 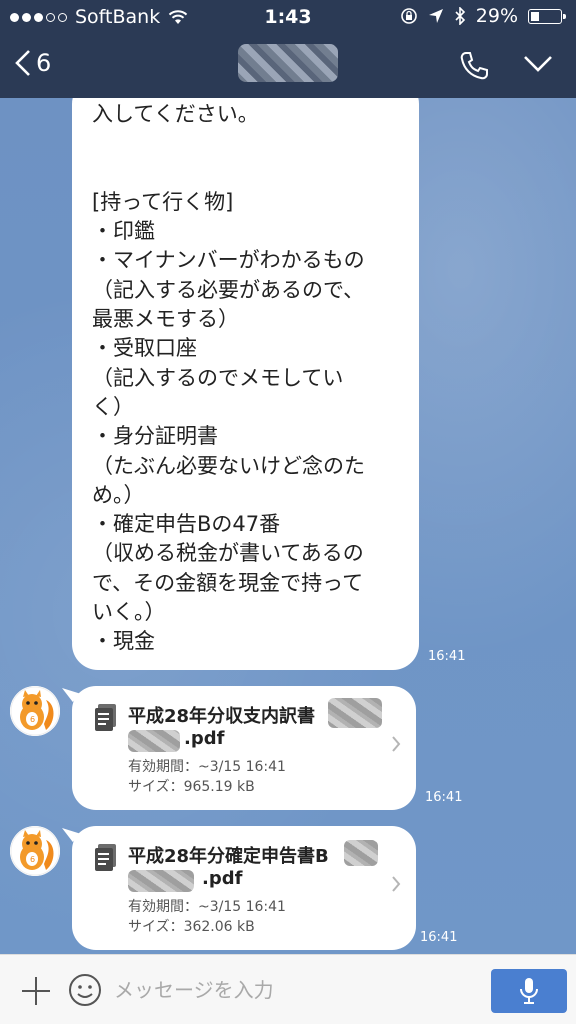 I want to click on status-bar: SoftBank 1:43 29%, so click(x=288, y=17).